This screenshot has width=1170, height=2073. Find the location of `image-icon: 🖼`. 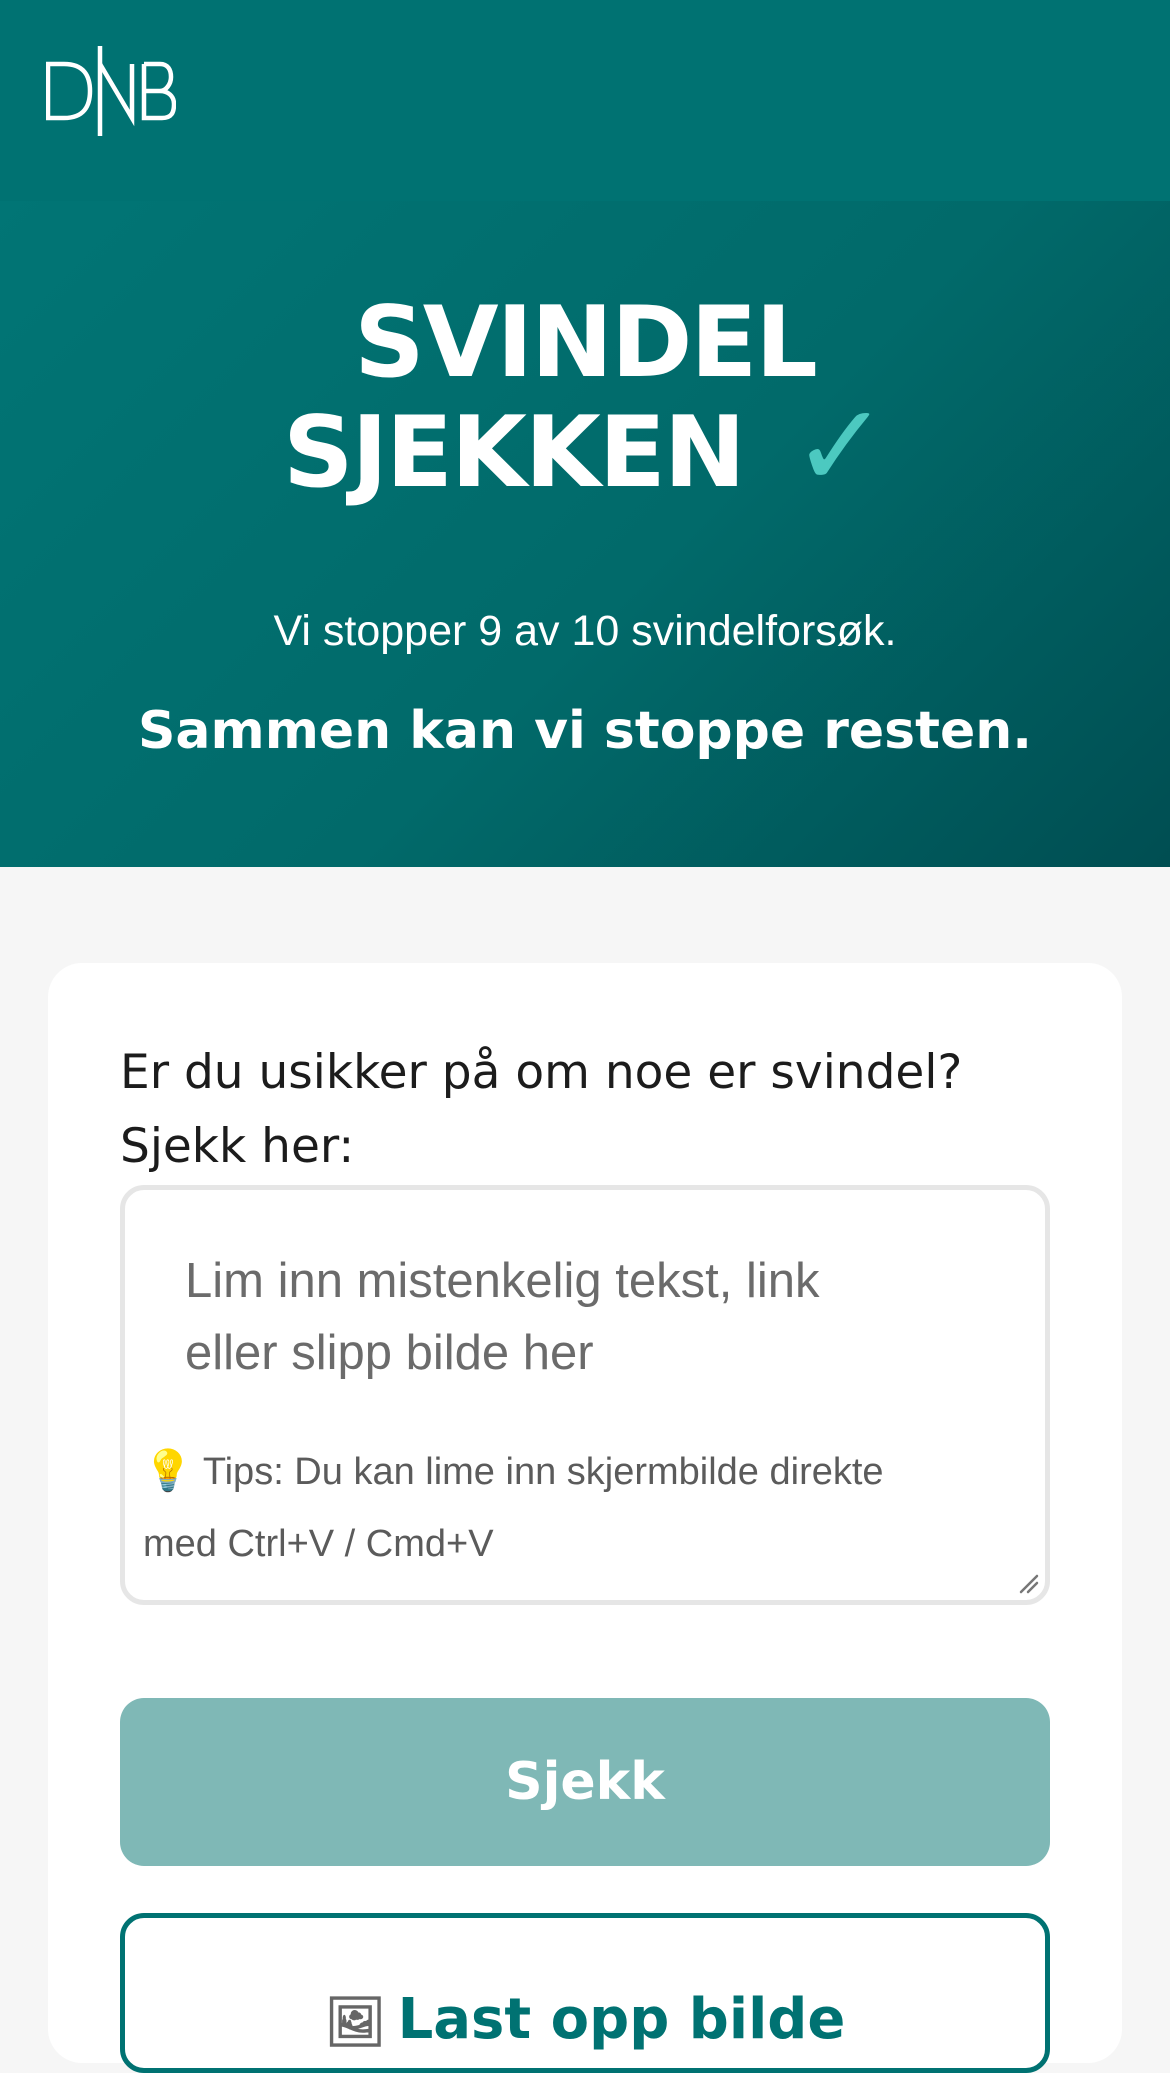

image-icon: 🖼 is located at coordinates (355, 2021).